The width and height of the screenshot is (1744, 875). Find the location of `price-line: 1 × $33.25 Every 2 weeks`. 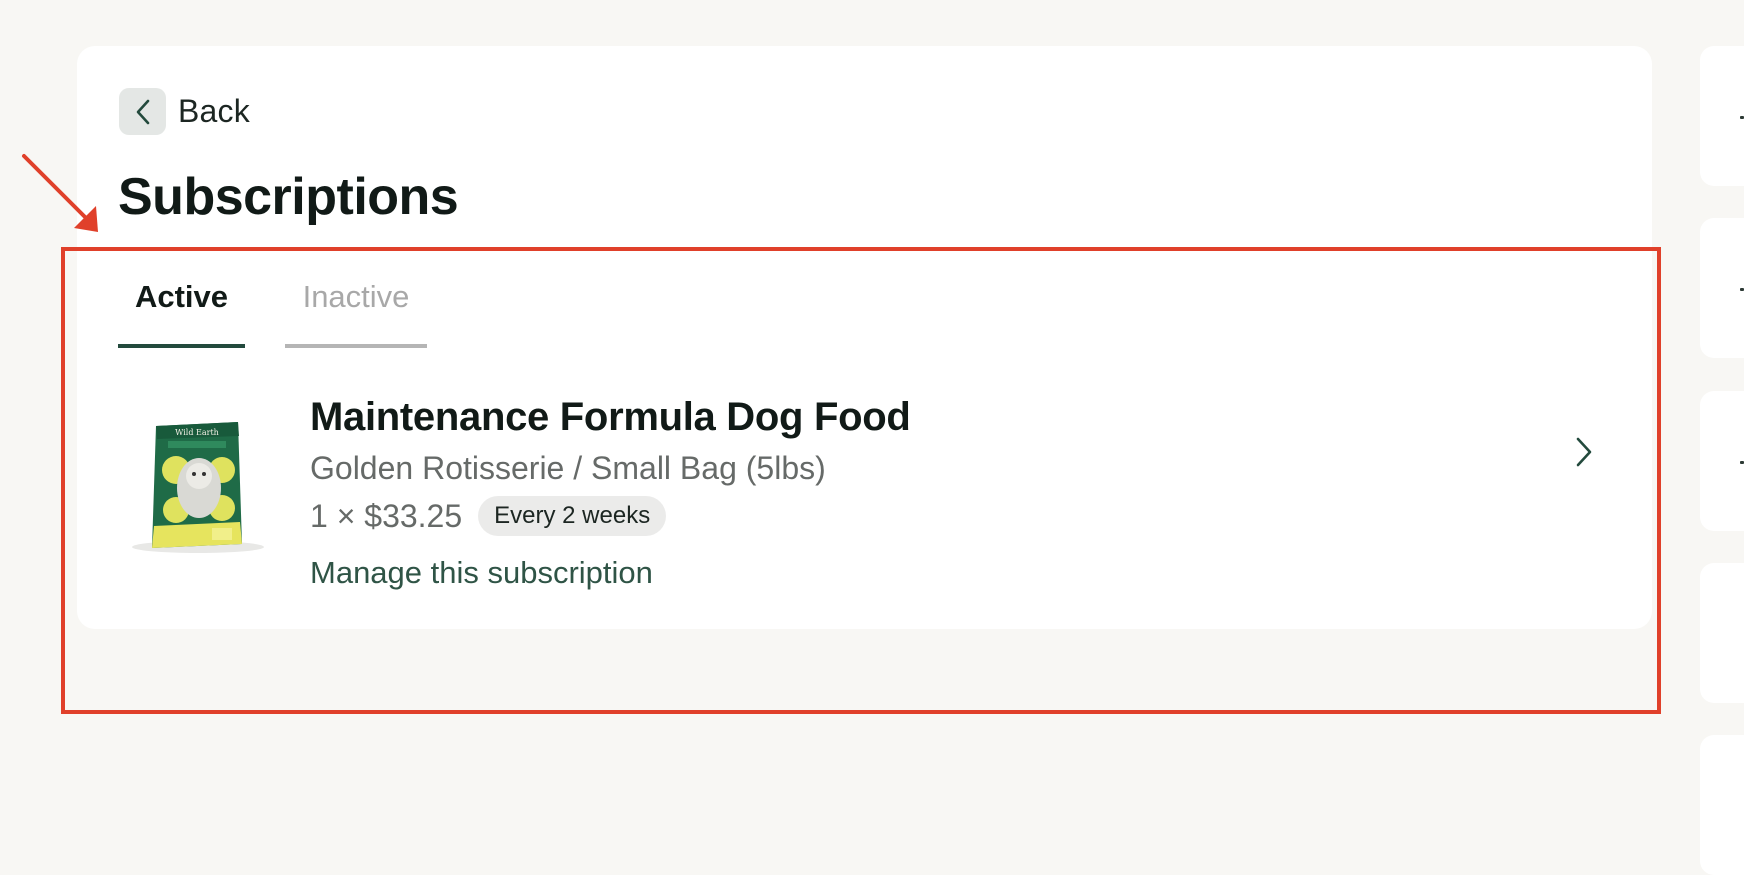

price-line: 1 × $33.25 Every 2 weeks is located at coordinates (488, 516).